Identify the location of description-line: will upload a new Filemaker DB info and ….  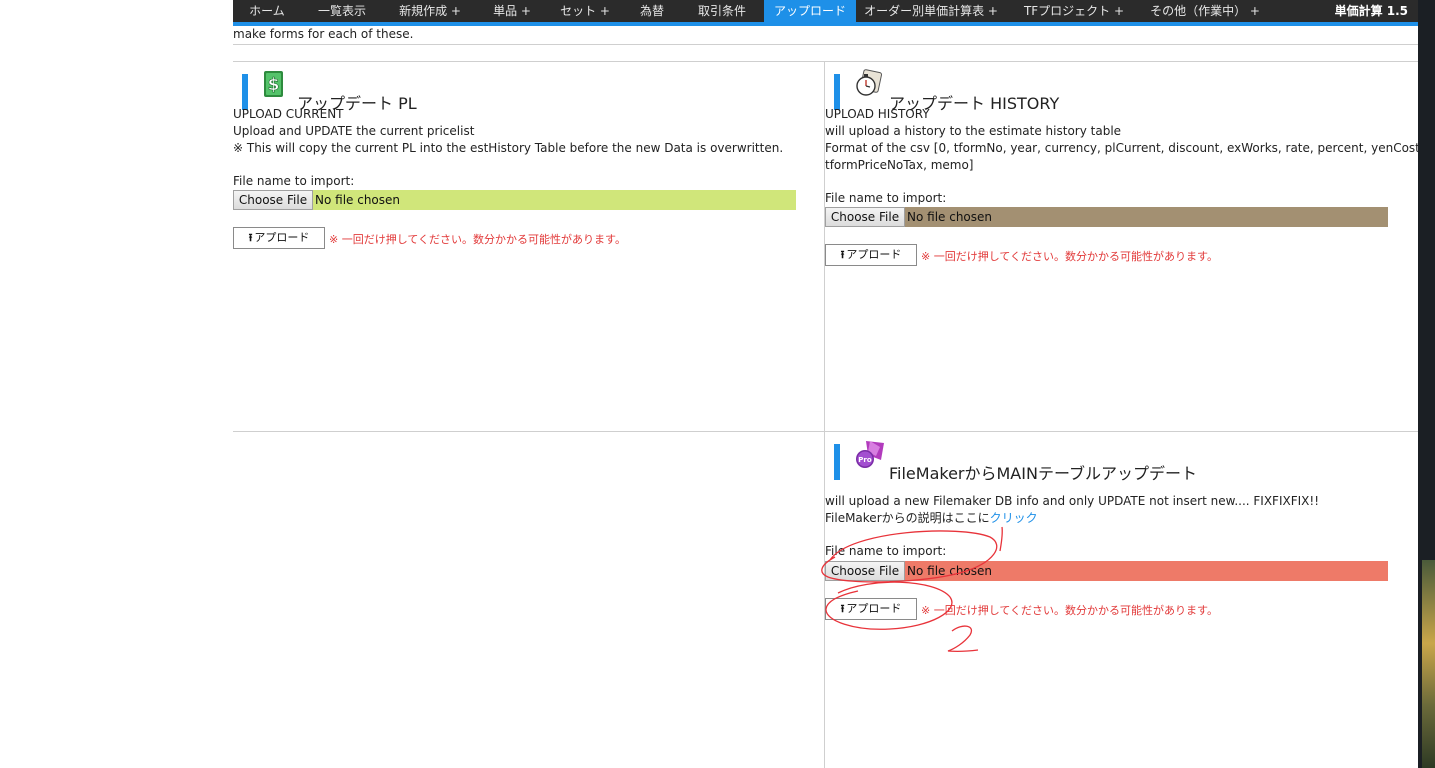
(1072, 501).